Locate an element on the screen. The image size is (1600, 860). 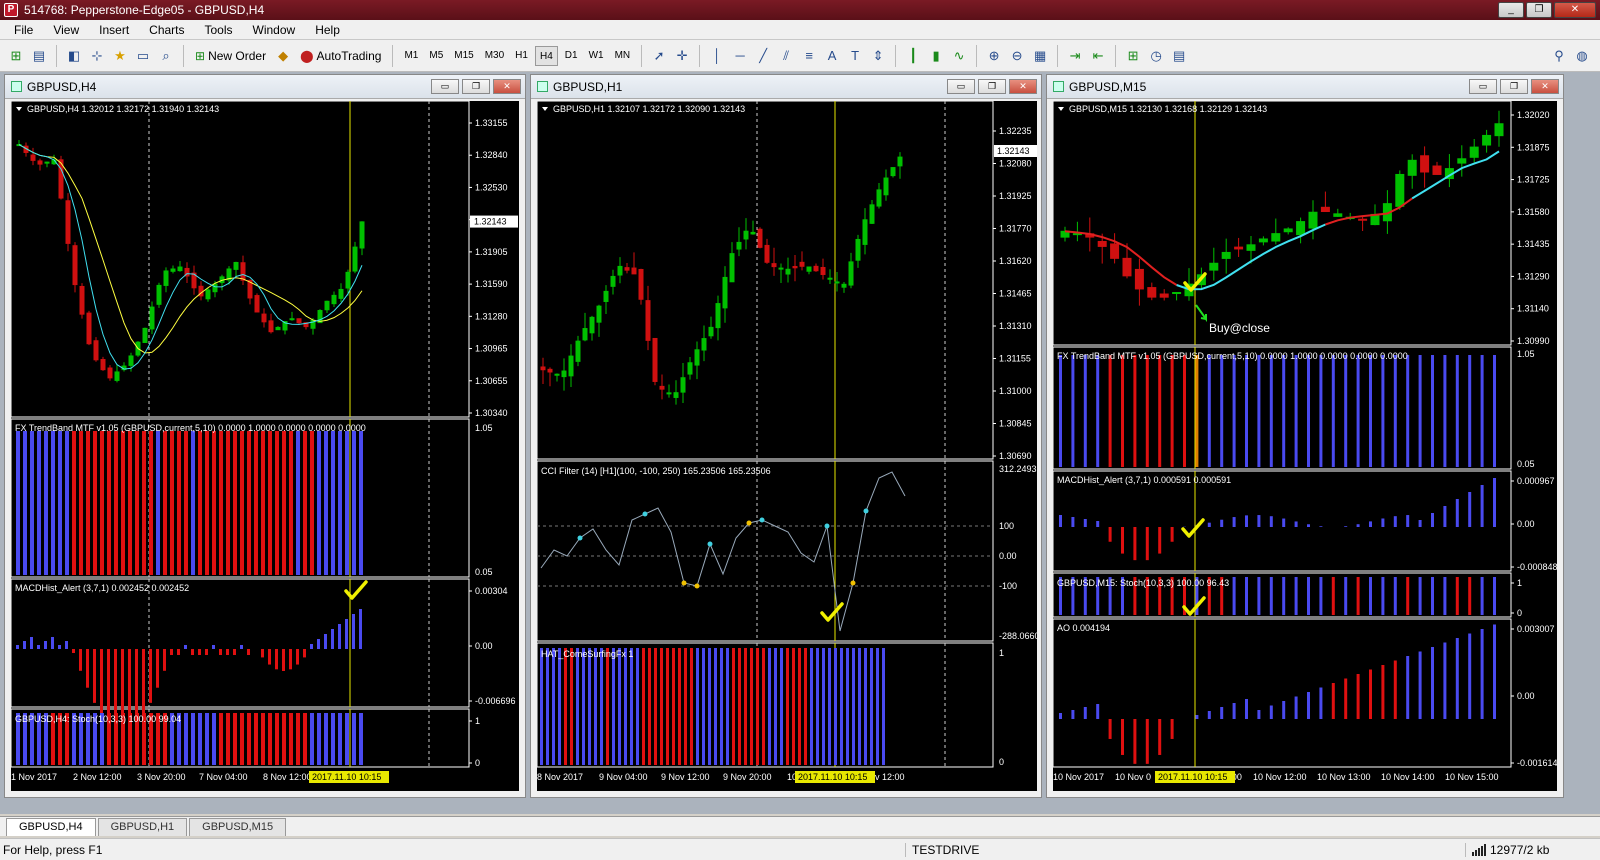
timeframe-h1: H1 is located at coordinates (521, 56).